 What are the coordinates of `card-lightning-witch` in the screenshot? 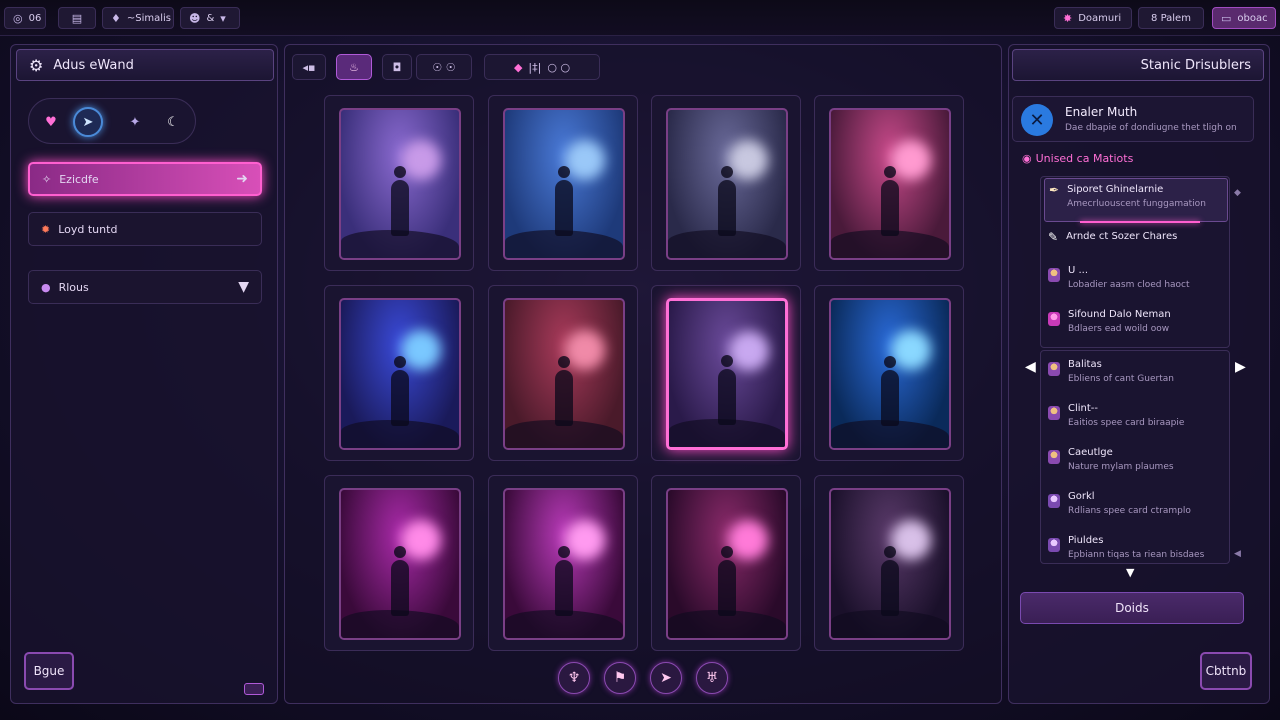 It's located at (563, 563).